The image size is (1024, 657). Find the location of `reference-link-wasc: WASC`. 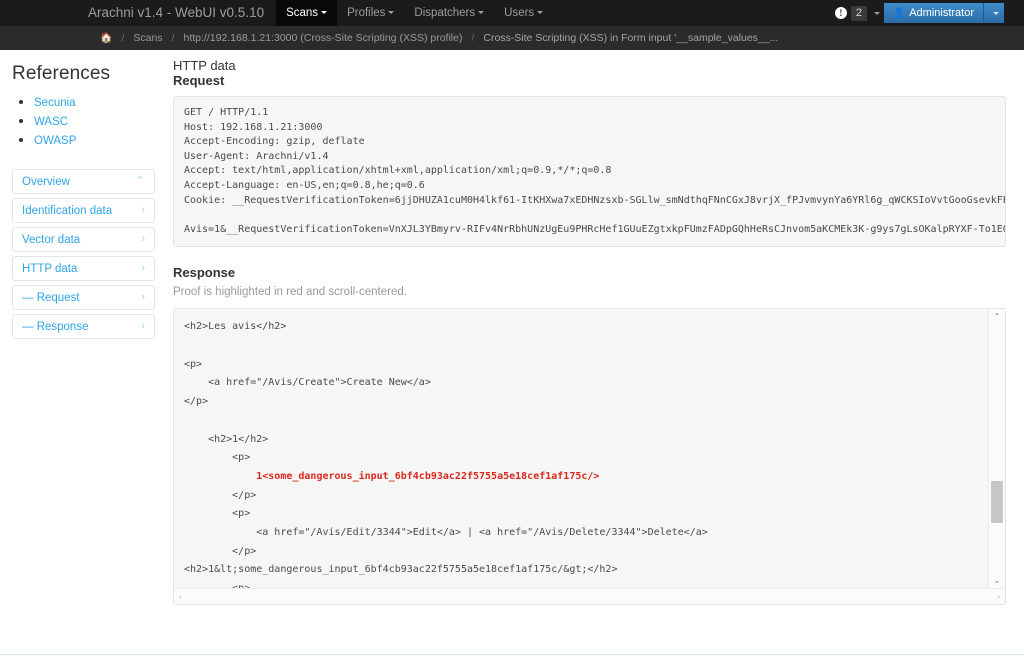

reference-link-wasc: WASC is located at coordinates (51, 122).